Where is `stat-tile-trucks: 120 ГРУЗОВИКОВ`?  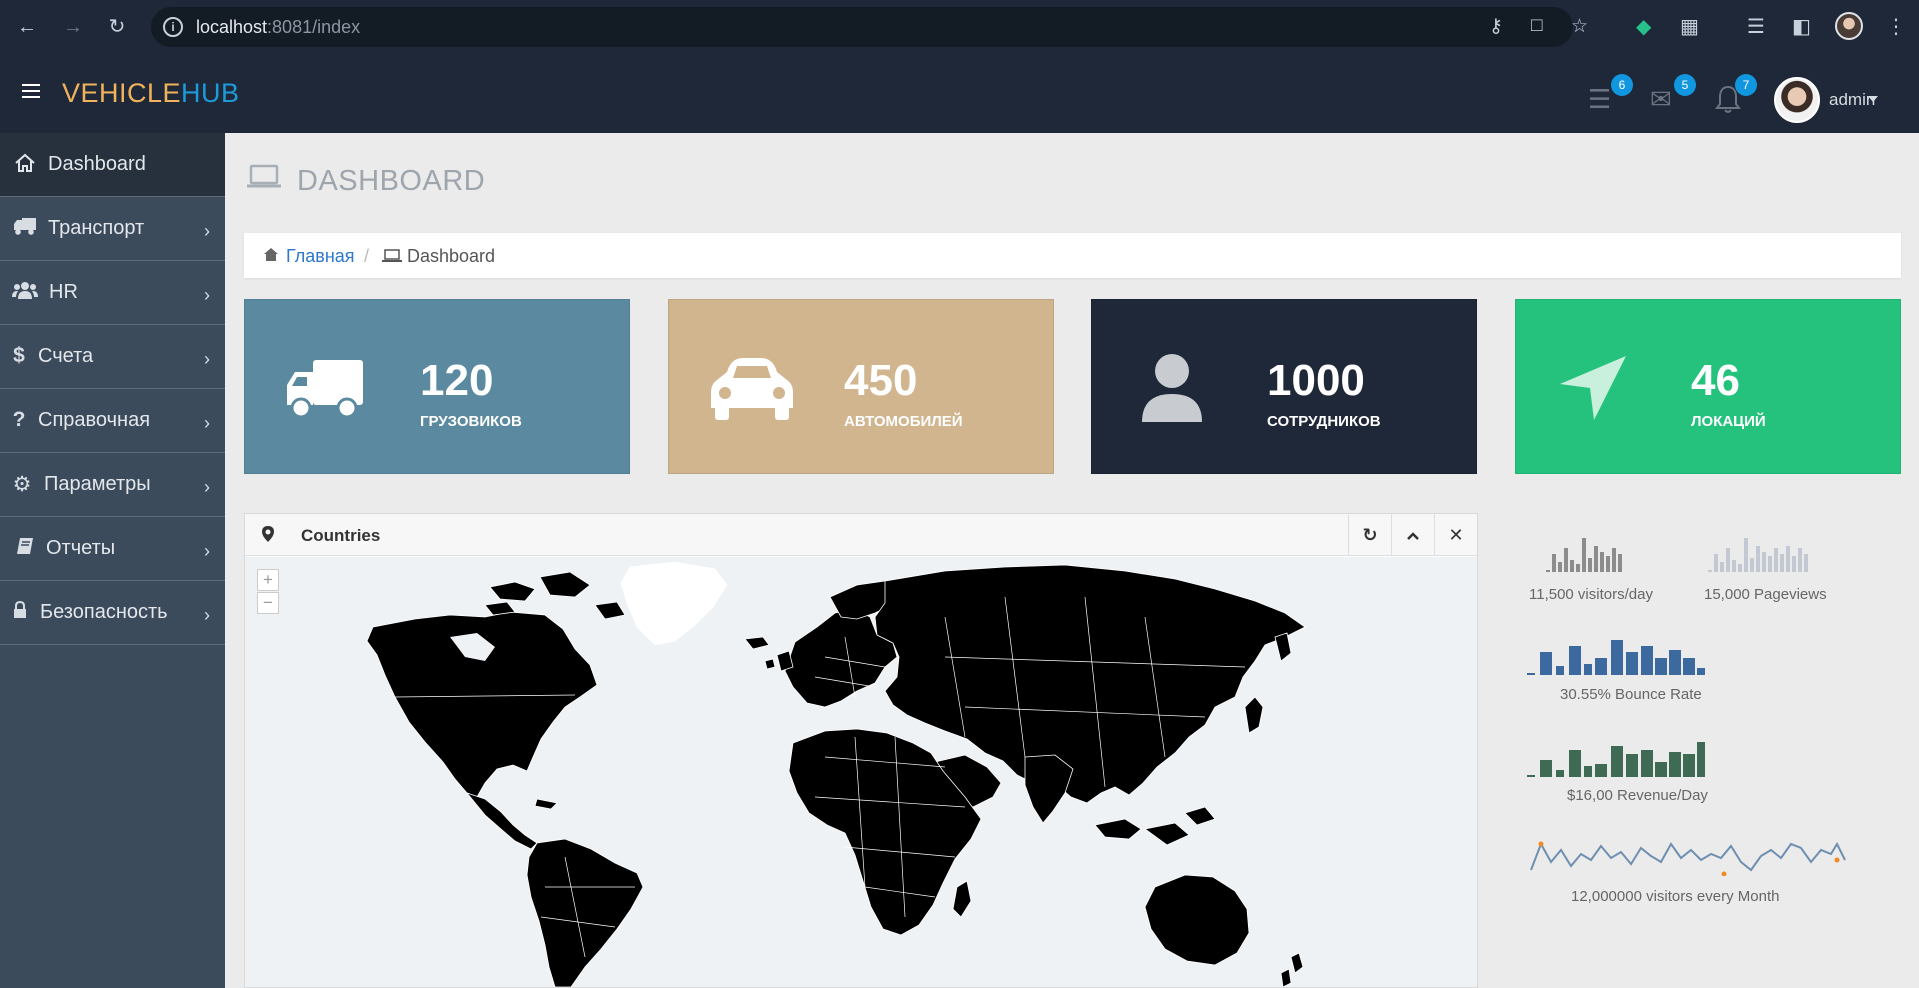 stat-tile-trucks: 120 ГРУЗОВИКОВ is located at coordinates (437, 386).